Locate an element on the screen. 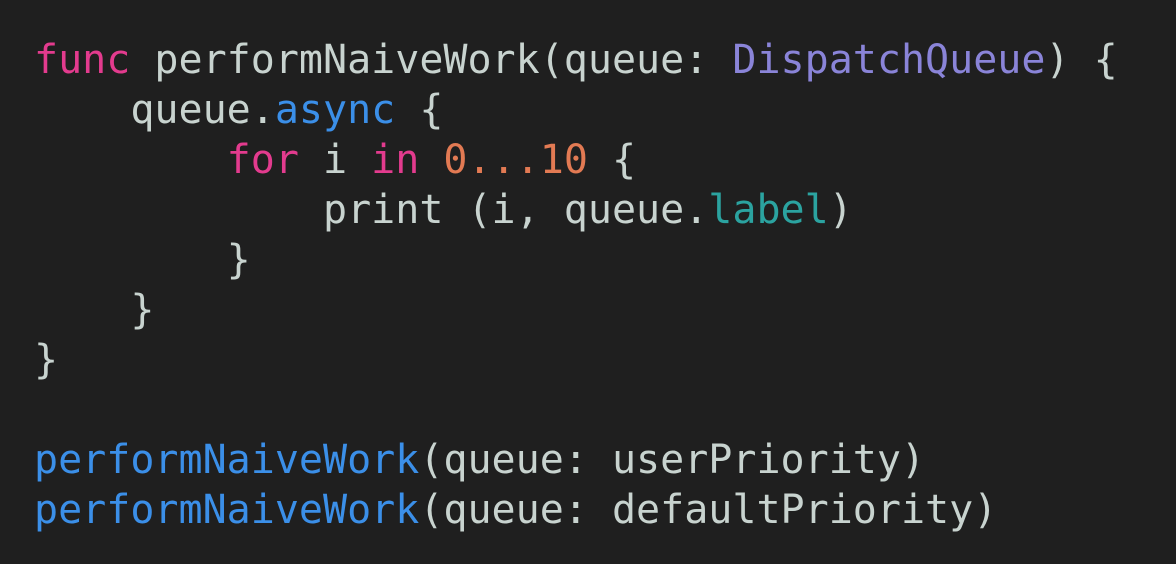  code-token-type: DispatchQueue is located at coordinates (889, 60).